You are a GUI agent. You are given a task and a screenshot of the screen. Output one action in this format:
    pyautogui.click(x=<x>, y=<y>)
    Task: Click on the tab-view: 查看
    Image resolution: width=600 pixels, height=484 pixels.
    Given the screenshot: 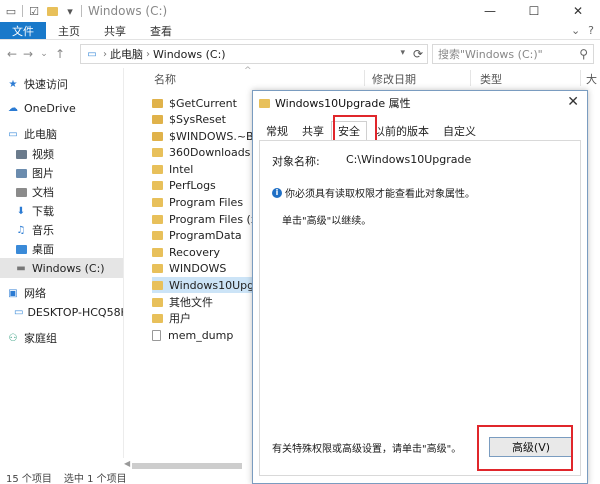 What is the action you would take?
    pyautogui.click(x=161, y=30)
    